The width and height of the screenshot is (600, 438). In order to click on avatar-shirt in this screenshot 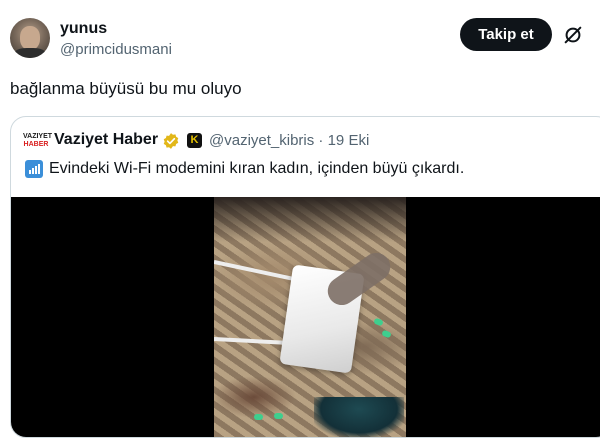, I will do `click(30, 53)`.